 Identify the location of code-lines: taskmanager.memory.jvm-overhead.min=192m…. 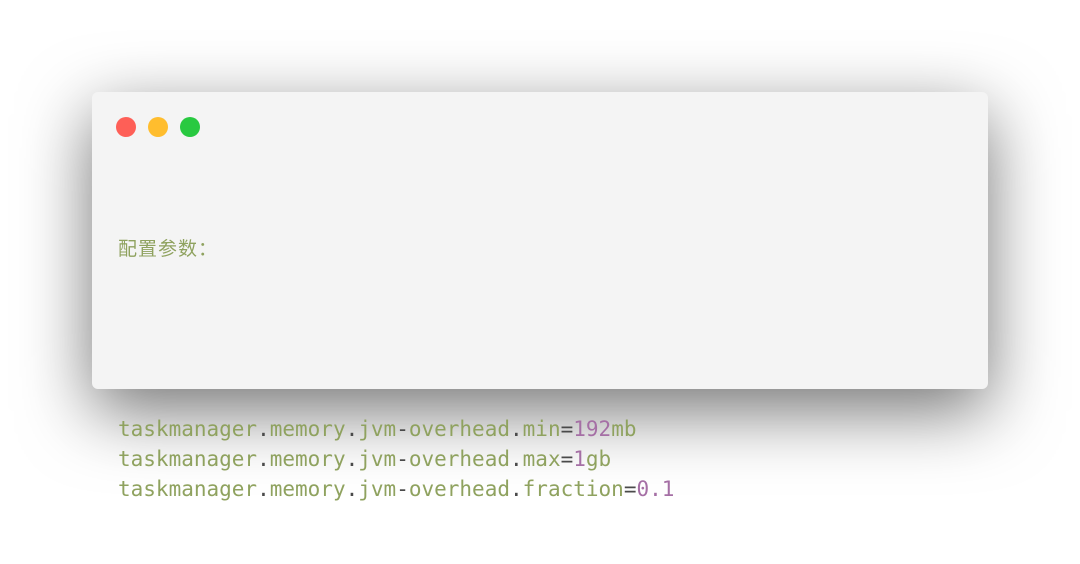
(396, 459).